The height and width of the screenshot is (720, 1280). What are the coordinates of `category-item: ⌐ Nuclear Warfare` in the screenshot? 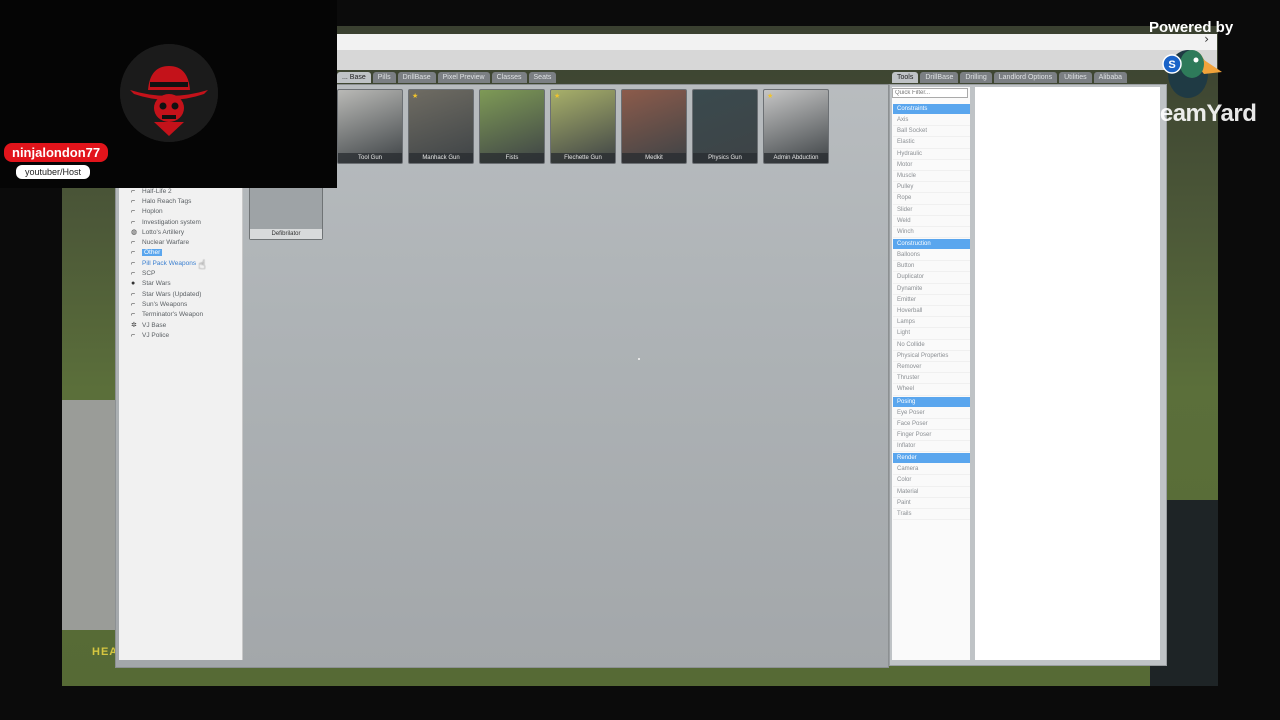 It's located at (180, 242).